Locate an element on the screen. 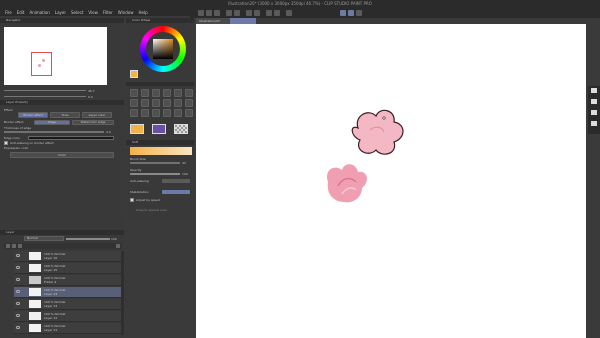 Image resolution: width=600 pixels, height=338 pixels. operation-tool-icon is located at coordinates (156, 93).